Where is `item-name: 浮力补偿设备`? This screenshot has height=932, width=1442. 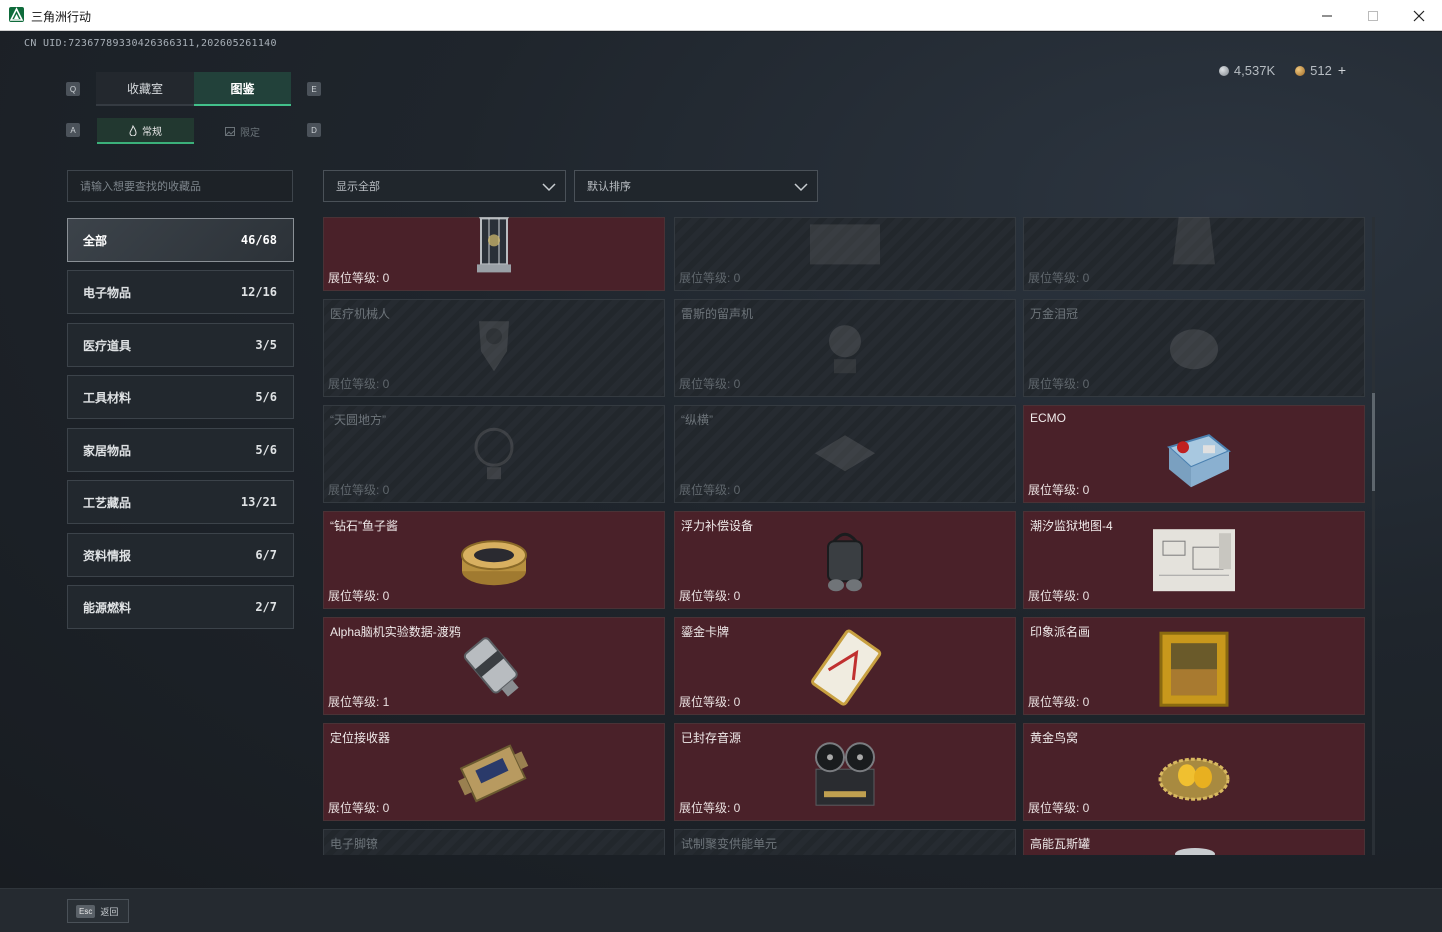
item-name: 浮力补偿设备 is located at coordinates (717, 526).